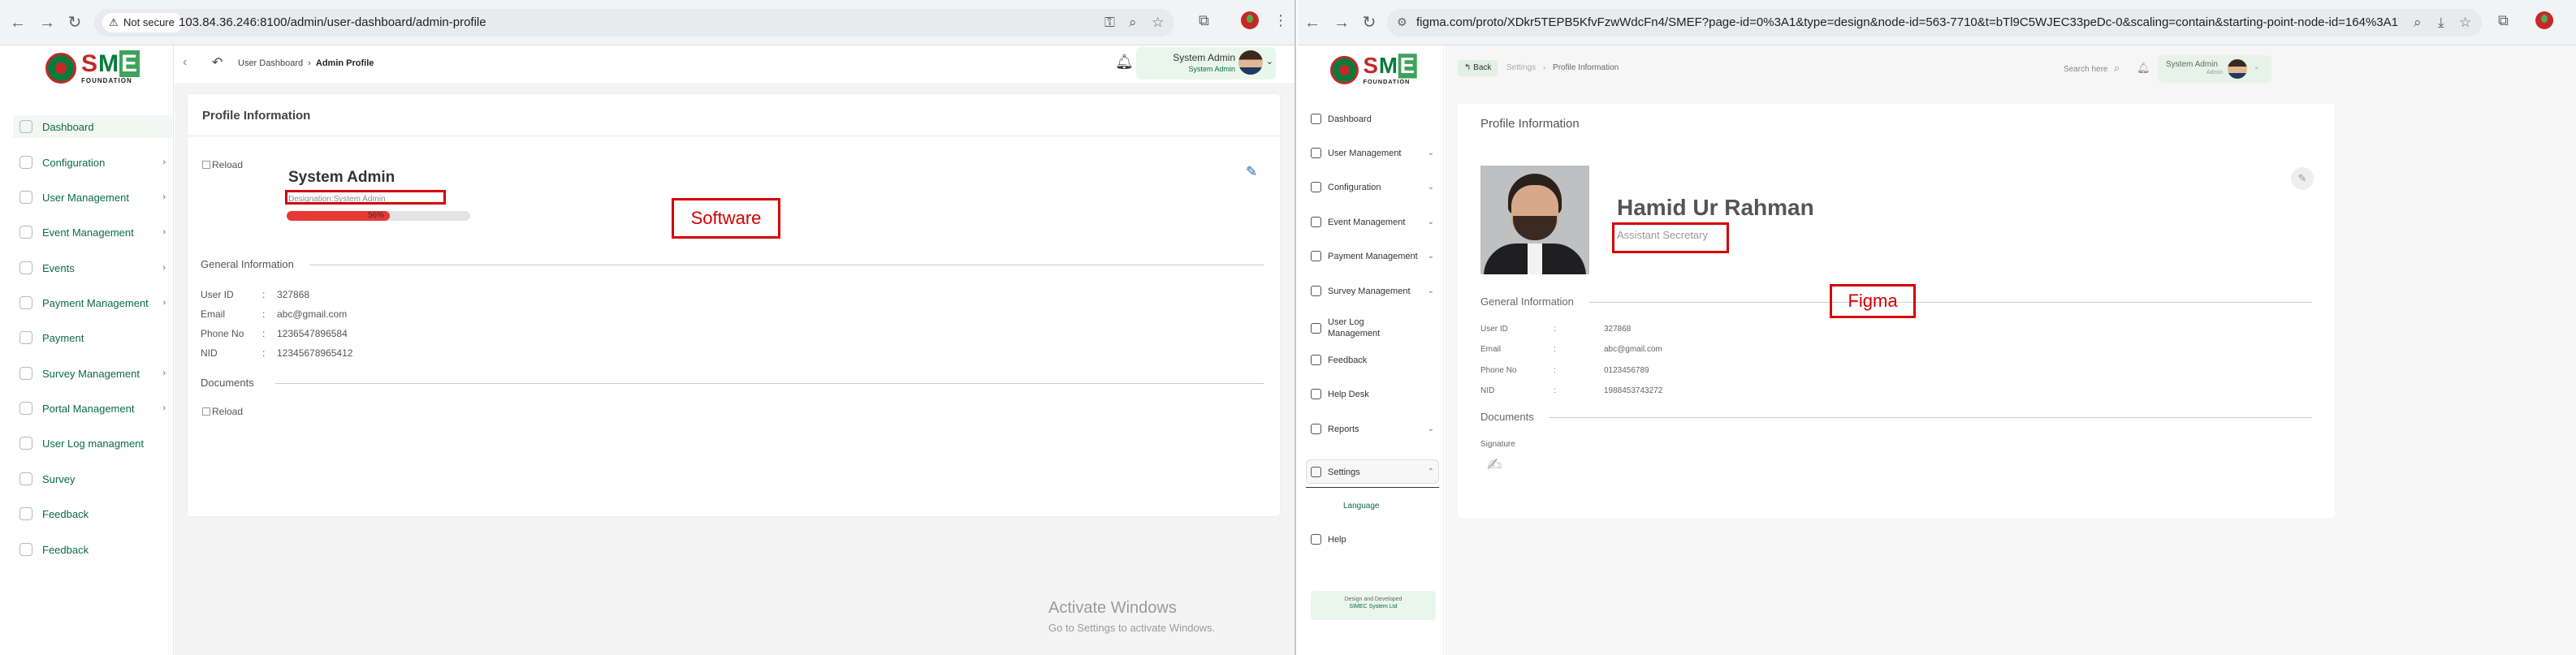 The height and width of the screenshot is (655, 2576). Describe the element at coordinates (93, 232) in the screenshot. I see `sidebar-item-event-management: Event Management ›` at that location.